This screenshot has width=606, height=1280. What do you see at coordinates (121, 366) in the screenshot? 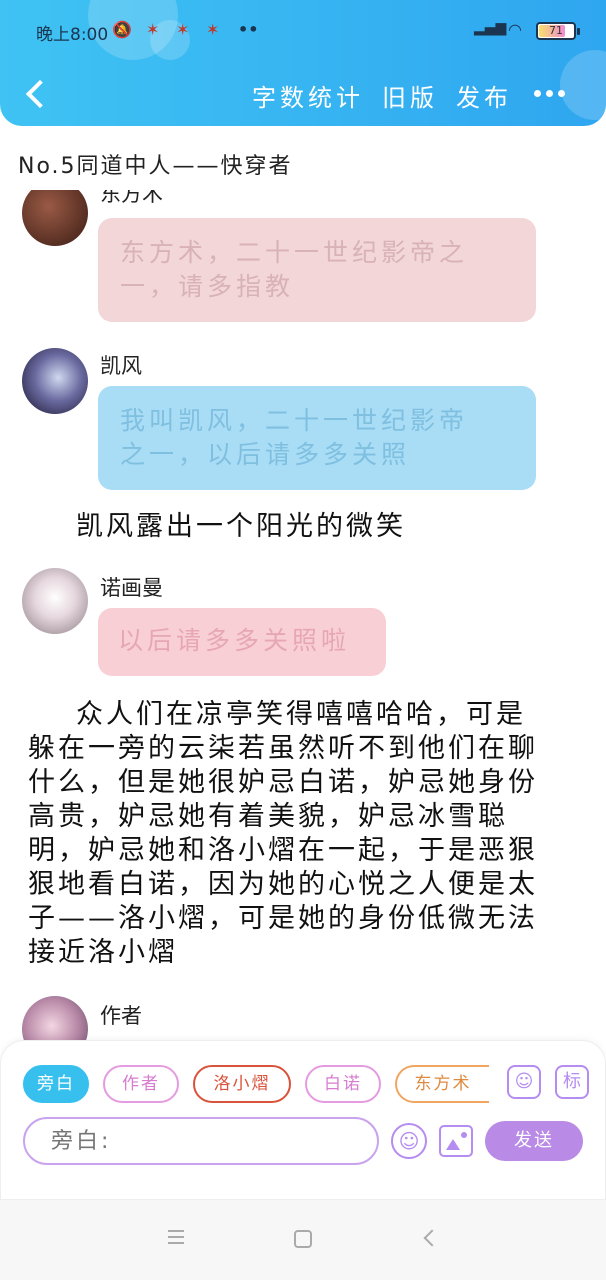
I see `speaker-name: 凯风` at bounding box center [121, 366].